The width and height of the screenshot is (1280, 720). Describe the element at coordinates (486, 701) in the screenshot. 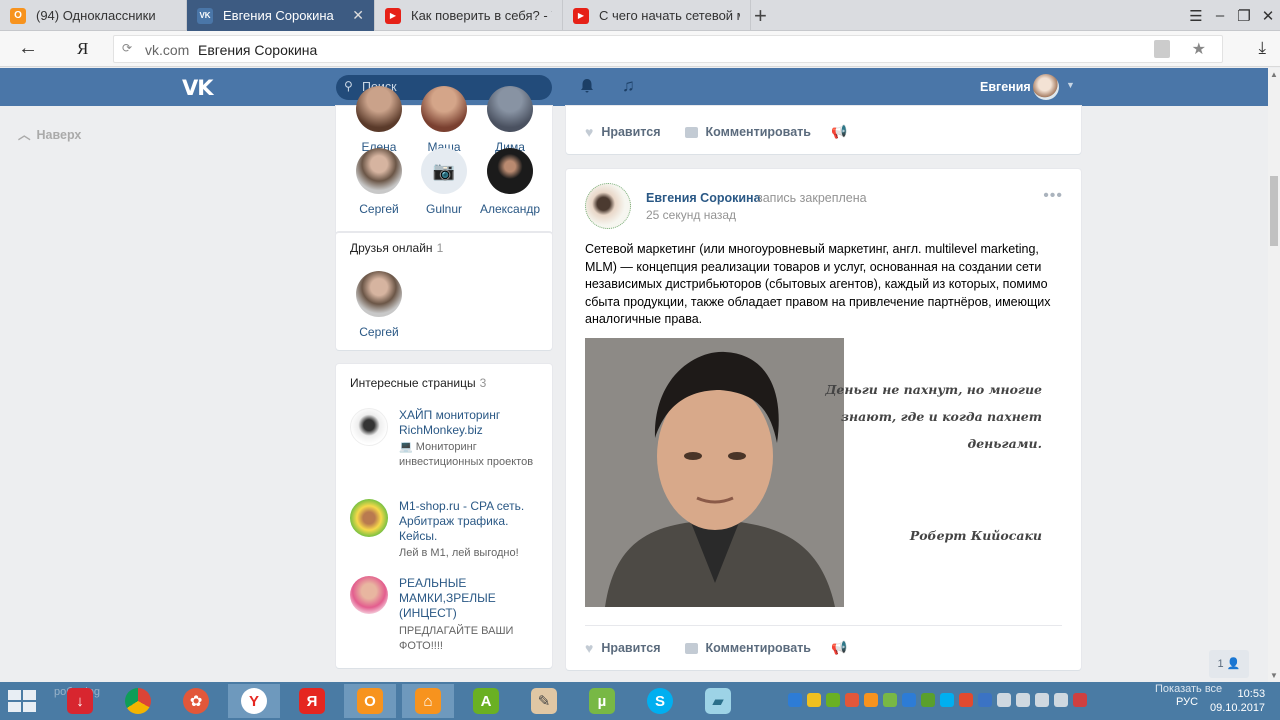

I see `android-app-icon: A` at that location.